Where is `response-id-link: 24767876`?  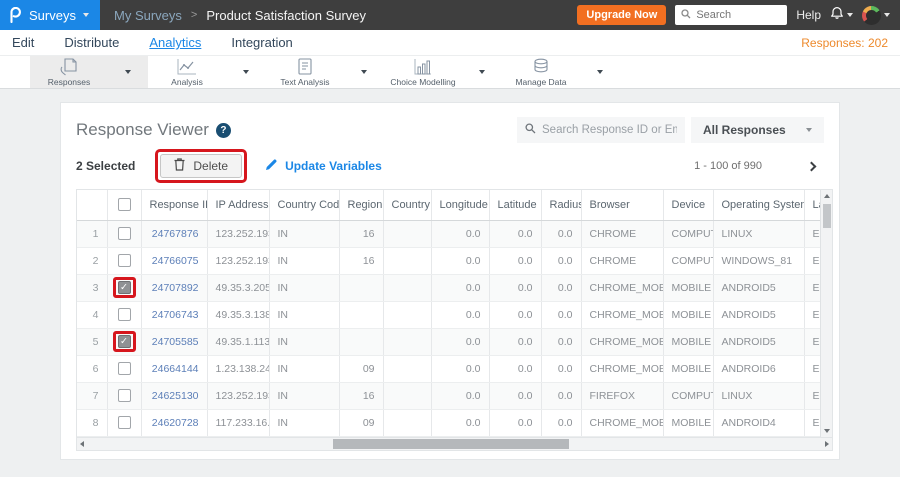
response-id-link: 24767876 is located at coordinates (174, 234).